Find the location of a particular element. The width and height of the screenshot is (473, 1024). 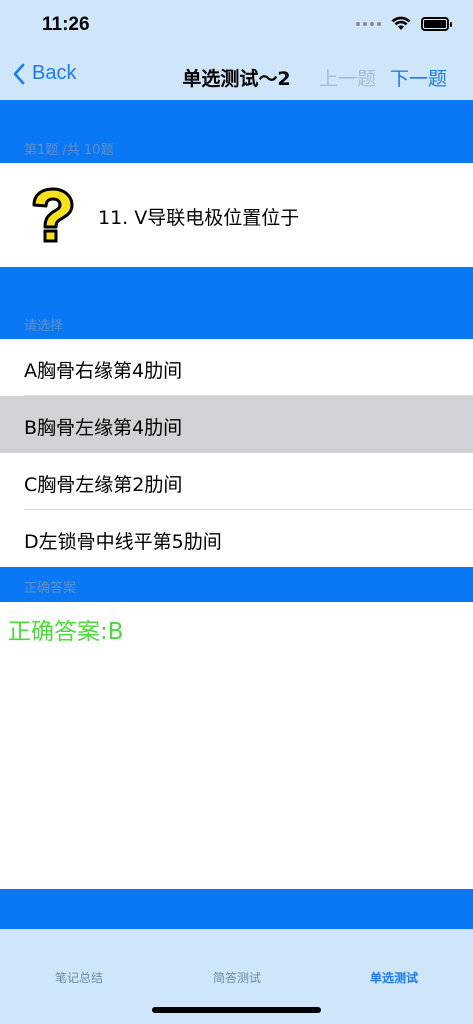

tab-notes-summary: 笔记总结 is located at coordinates (79, 977).